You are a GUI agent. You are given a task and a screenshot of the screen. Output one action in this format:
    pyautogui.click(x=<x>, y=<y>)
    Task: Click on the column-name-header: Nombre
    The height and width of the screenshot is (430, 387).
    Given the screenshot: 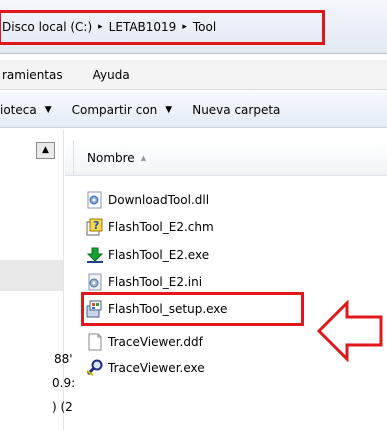 What is the action you would take?
    pyautogui.click(x=111, y=158)
    